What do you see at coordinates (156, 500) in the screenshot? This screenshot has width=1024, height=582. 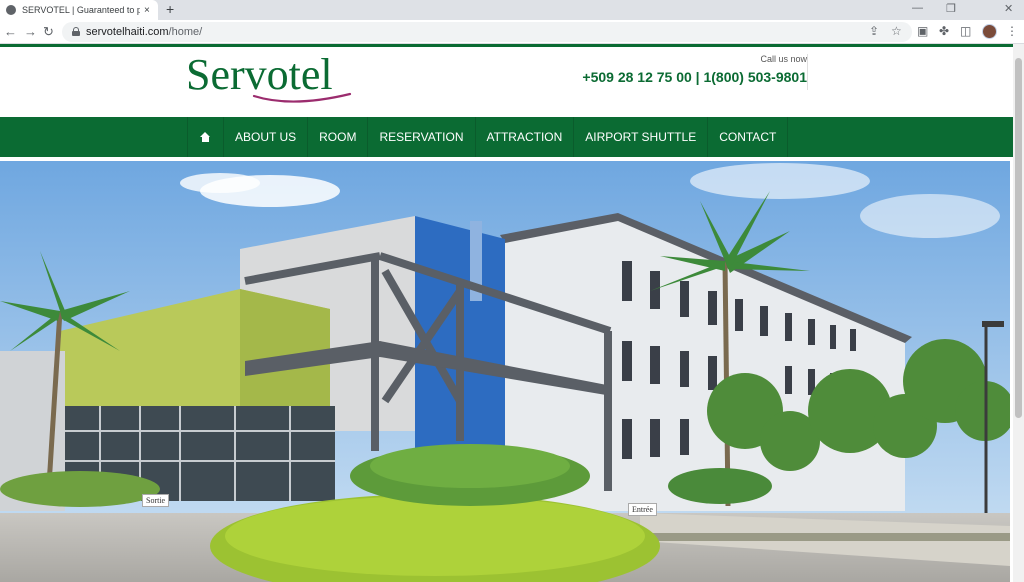 I see `exit-sign: Sortie` at bounding box center [156, 500].